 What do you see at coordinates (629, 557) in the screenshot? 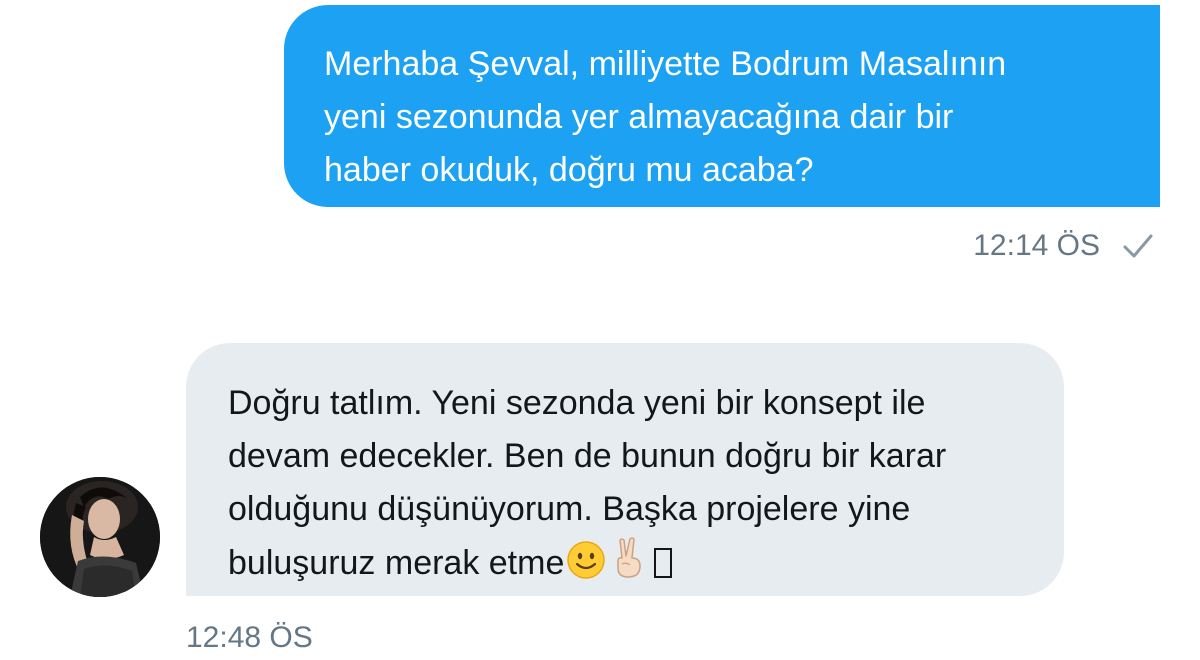
I see `victory-hand-emoji` at bounding box center [629, 557].